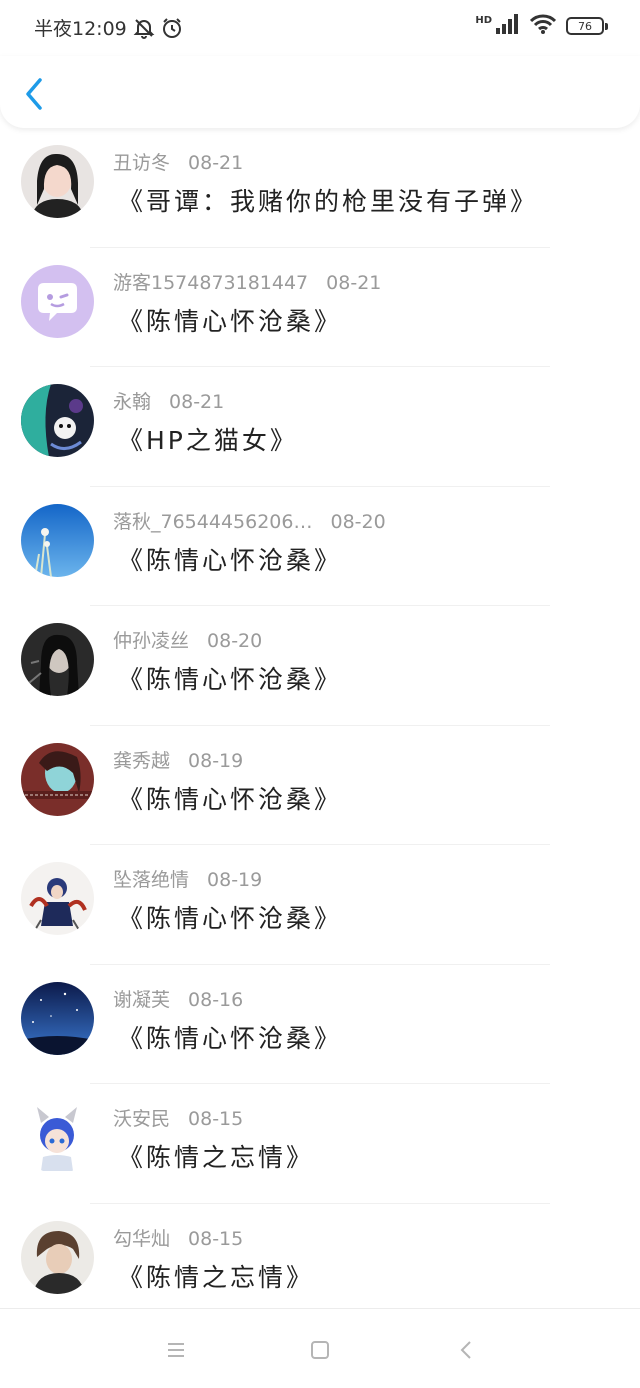  I want to click on item-meta: 仲孙凌丝 08-20, so click(187, 639).